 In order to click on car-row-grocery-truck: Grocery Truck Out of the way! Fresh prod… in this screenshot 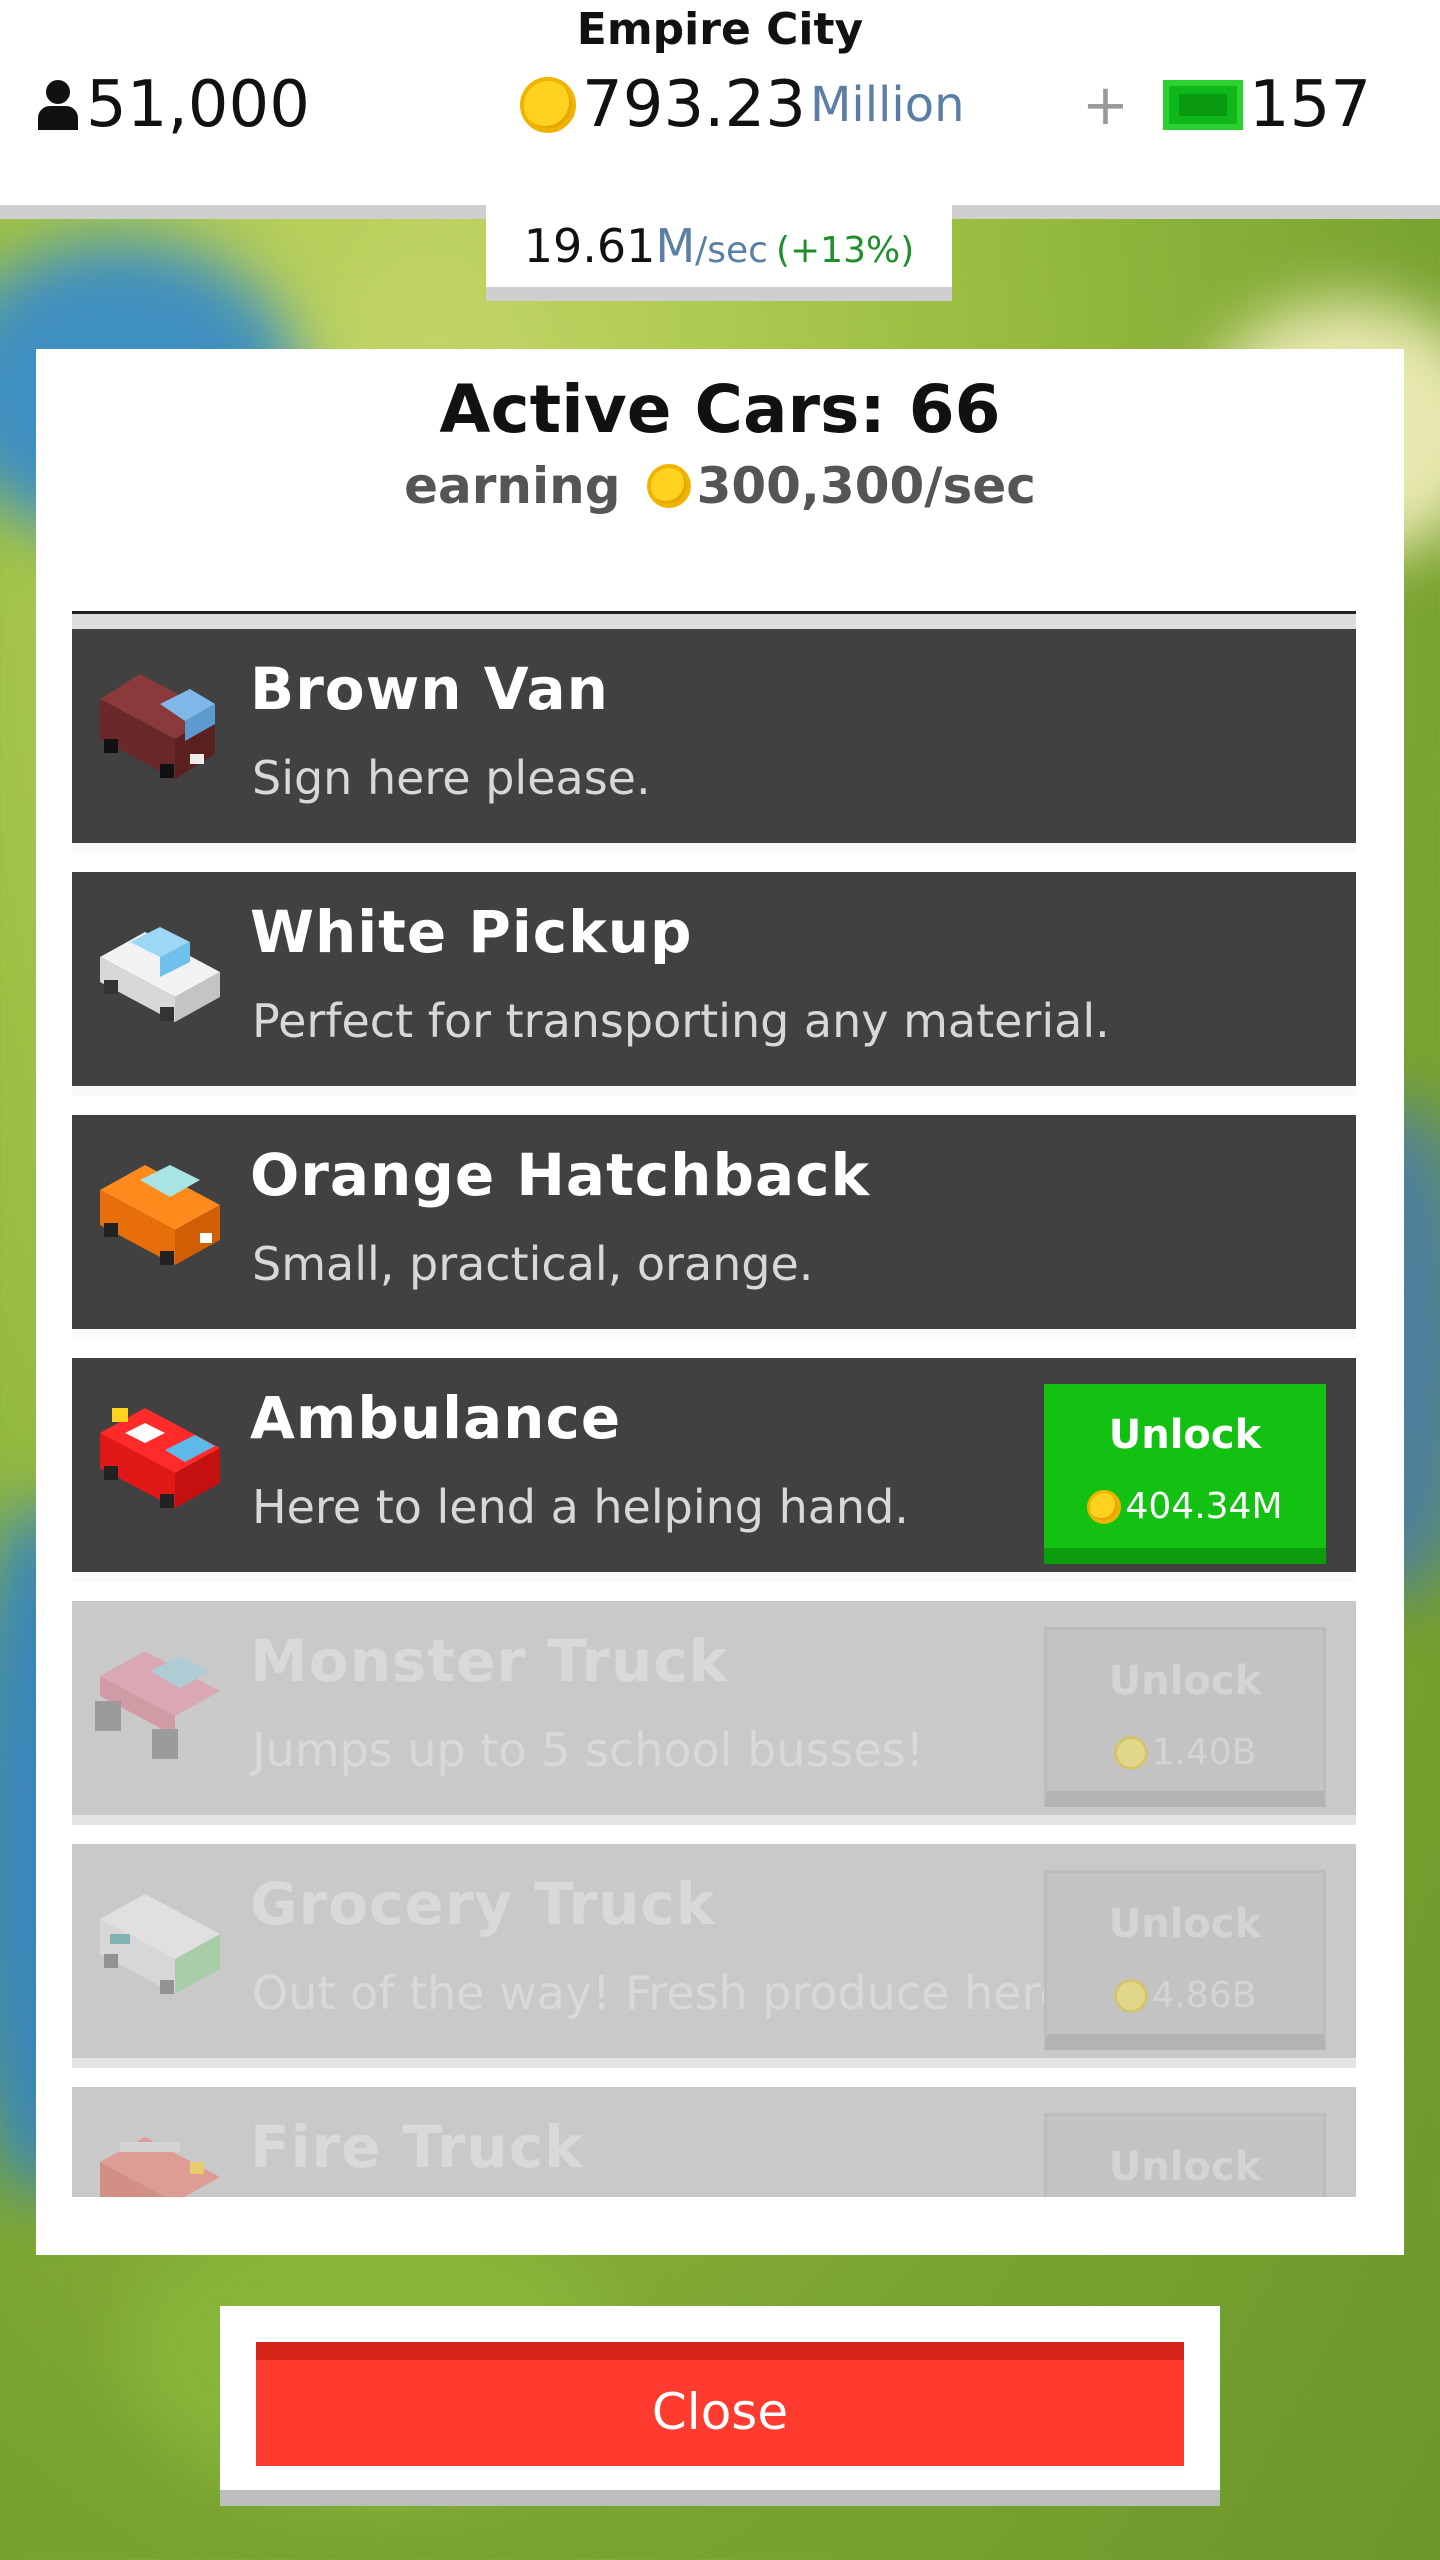, I will do `click(714, 1956)`.